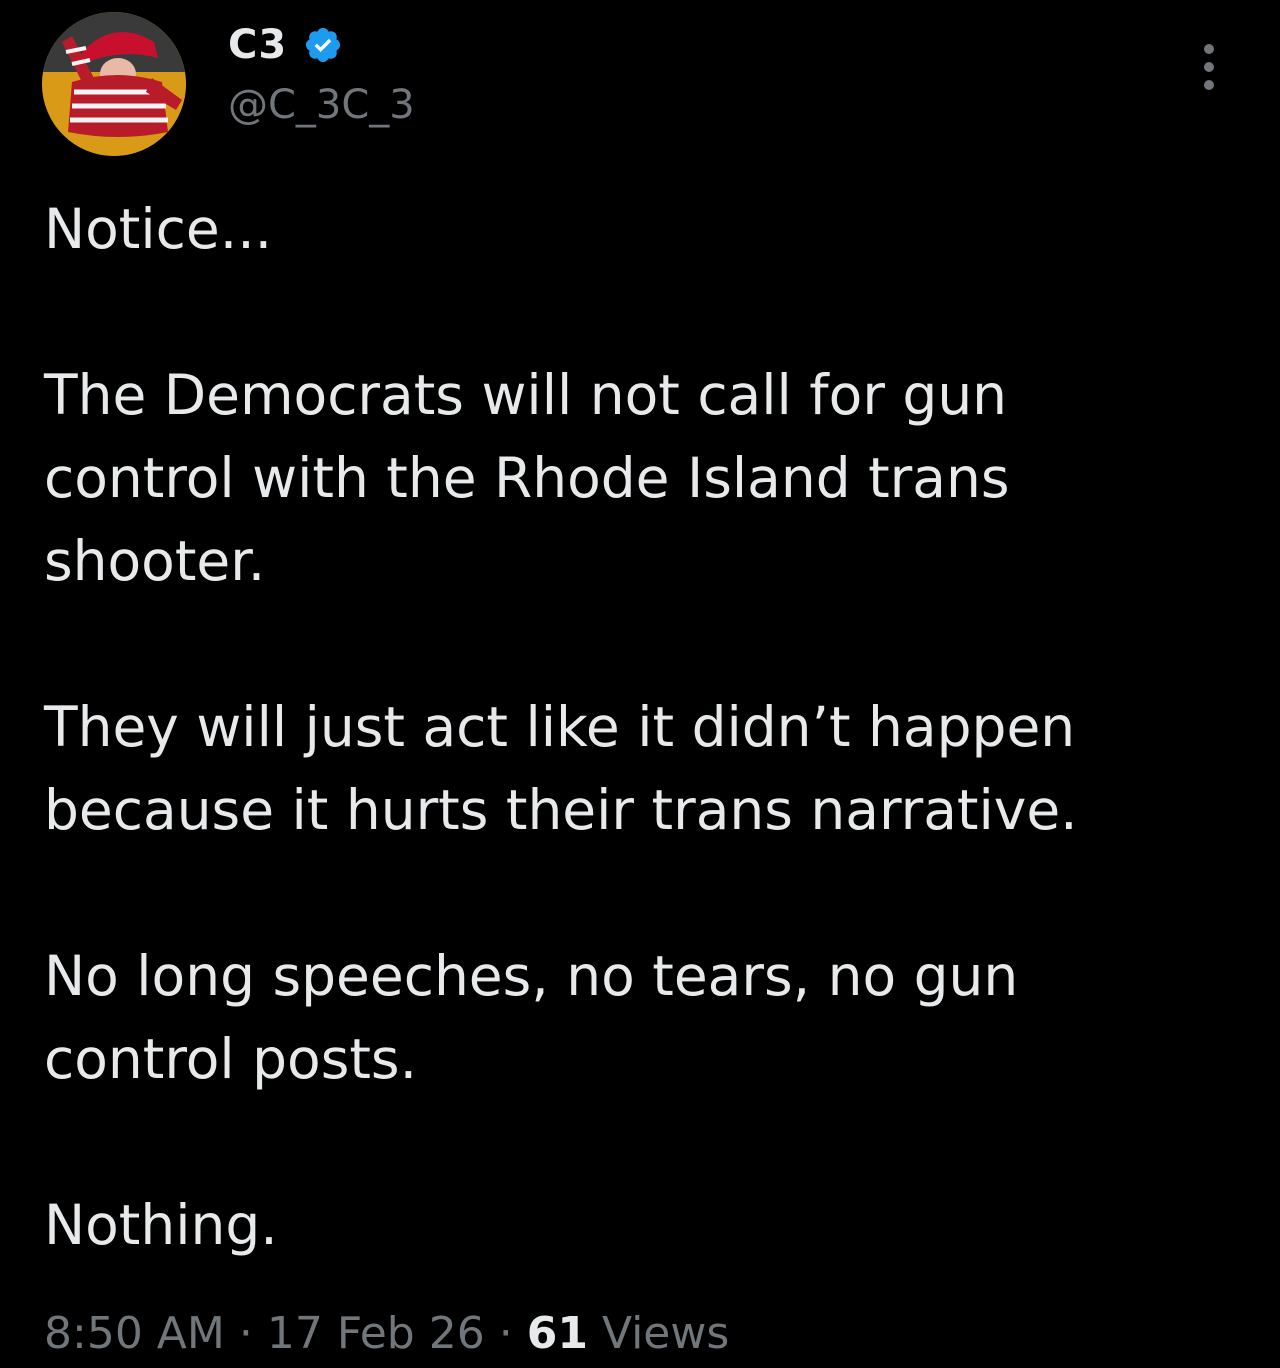 This screenshot has width=1280, height=1368. What do you see at coordinates (321, 73) in the screenshot?
I see `user-info: C3 @C_3C_3` at bounding box center [321, 73].